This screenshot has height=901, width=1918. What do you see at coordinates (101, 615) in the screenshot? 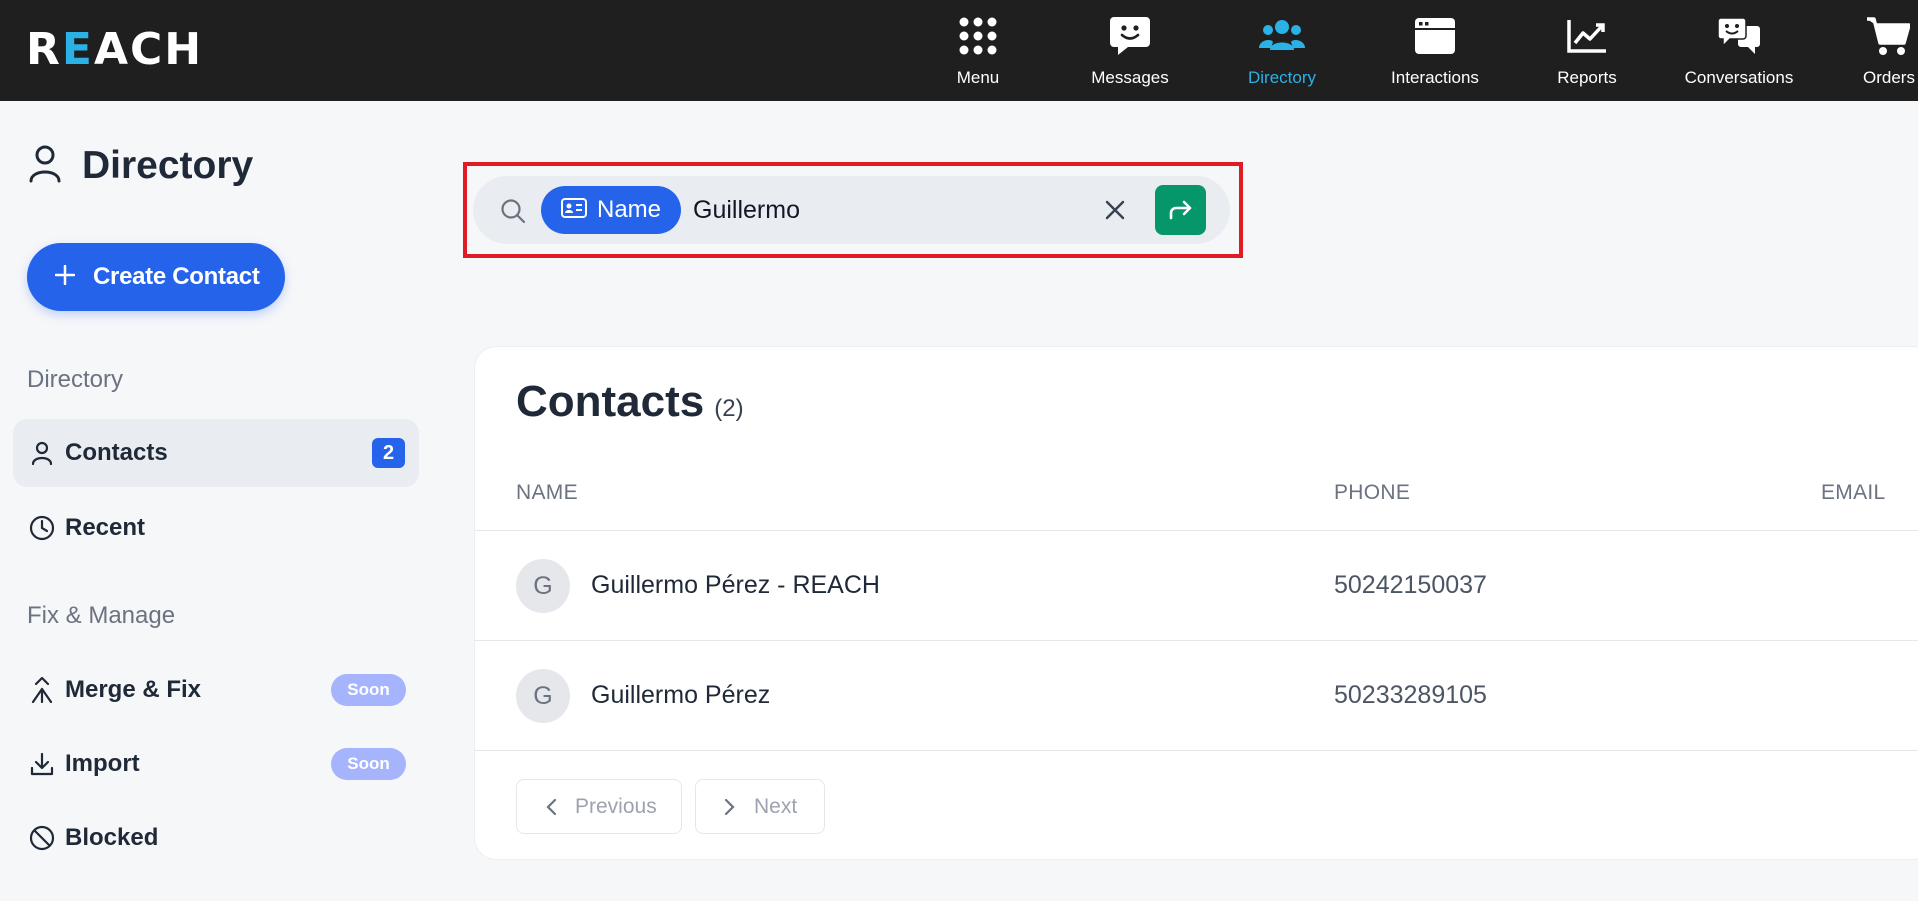
I see `section-label-fix-manage: Fix & Manage` at bounding box center [101, 615].